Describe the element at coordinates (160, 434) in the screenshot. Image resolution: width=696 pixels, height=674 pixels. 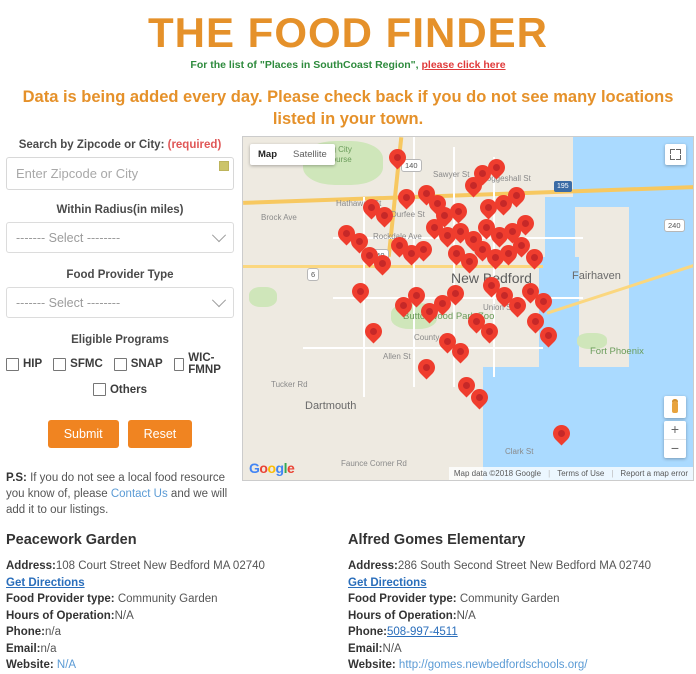
I see `reset-button: Reset` at that location.